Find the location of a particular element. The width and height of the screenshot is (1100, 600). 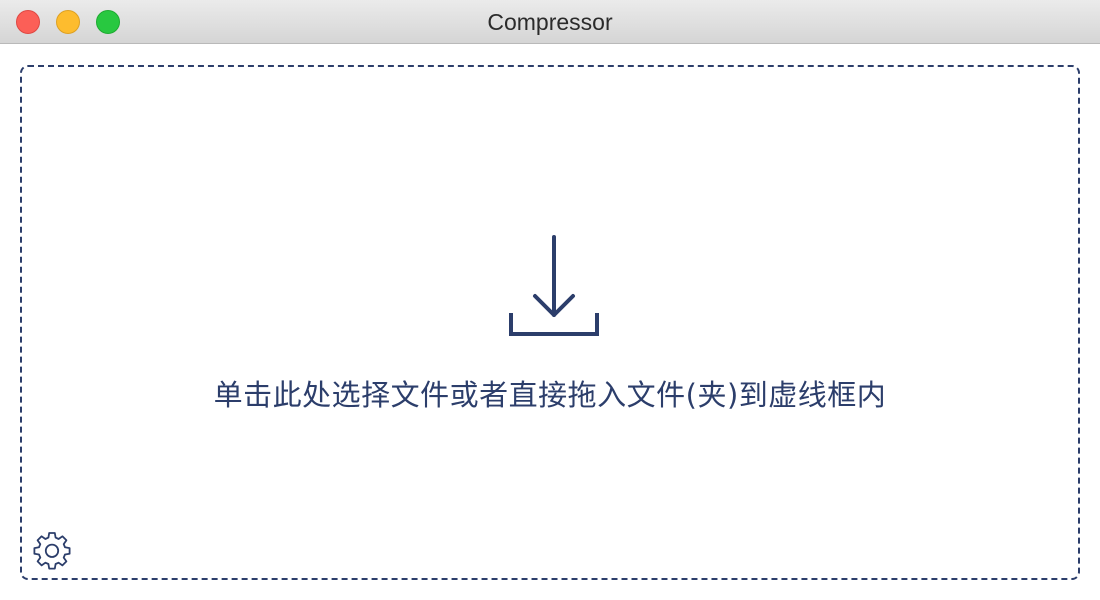

gear-icon is located at coordinates (52, 551).